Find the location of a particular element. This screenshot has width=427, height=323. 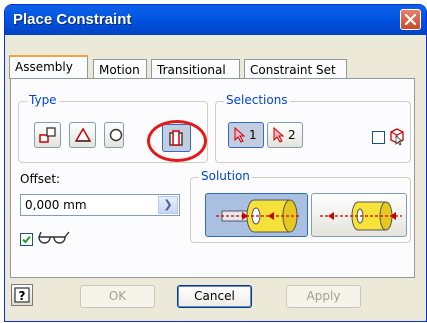

help-button: ? is located at coordinates (22, 295).